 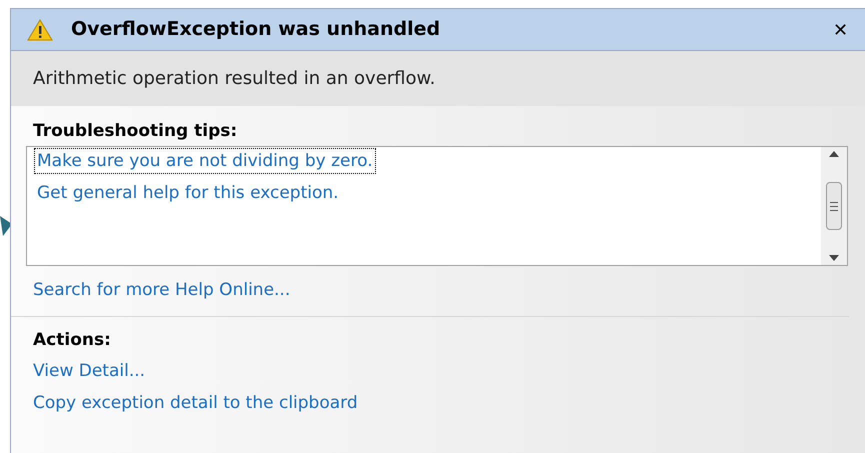 I want to click on scrollbar, so click(x=834, y=206).